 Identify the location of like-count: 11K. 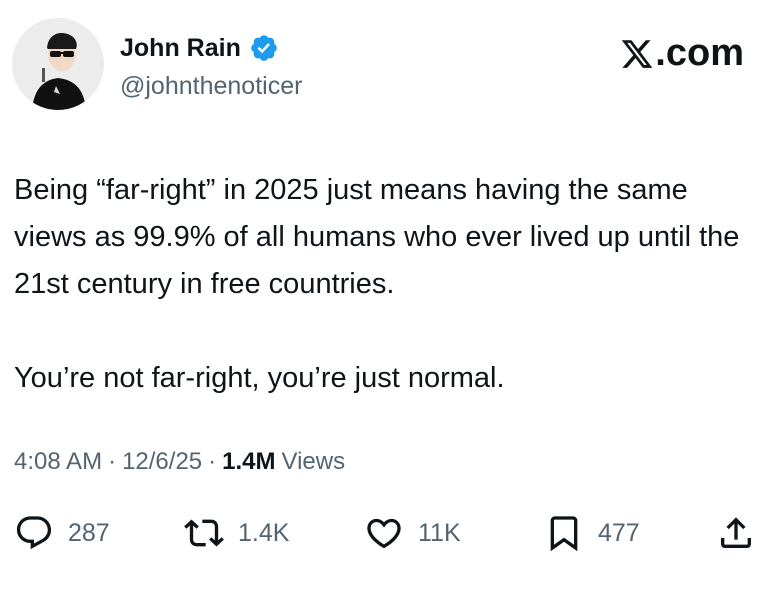
(439, 532).